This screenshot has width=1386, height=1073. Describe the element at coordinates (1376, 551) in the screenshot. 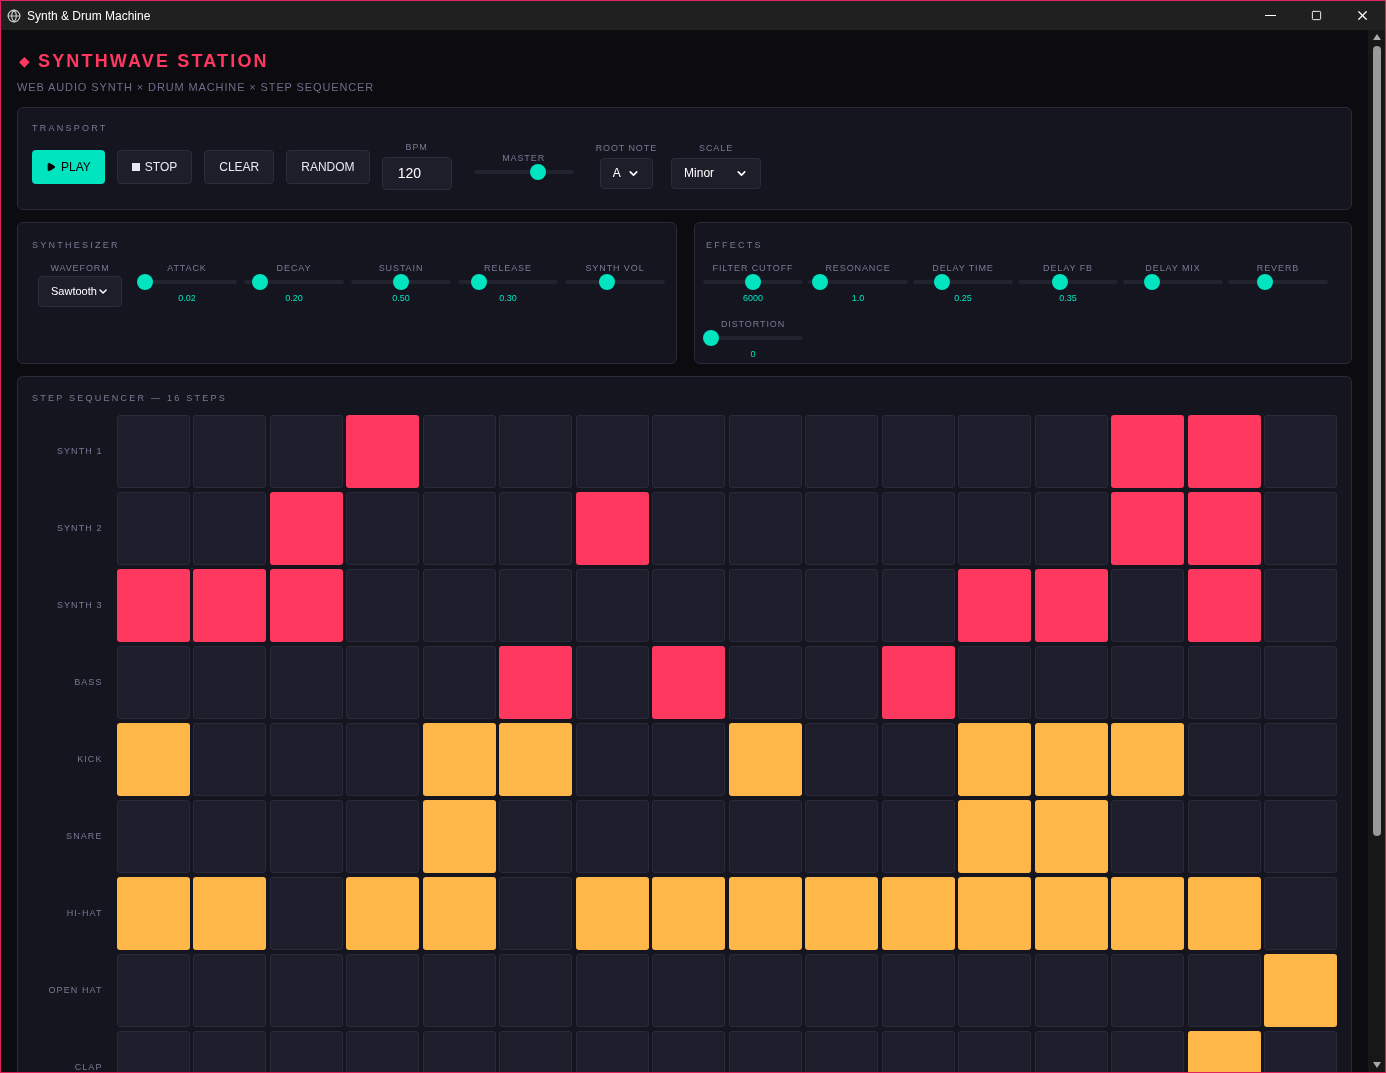

I see `scrollbar` at that location.